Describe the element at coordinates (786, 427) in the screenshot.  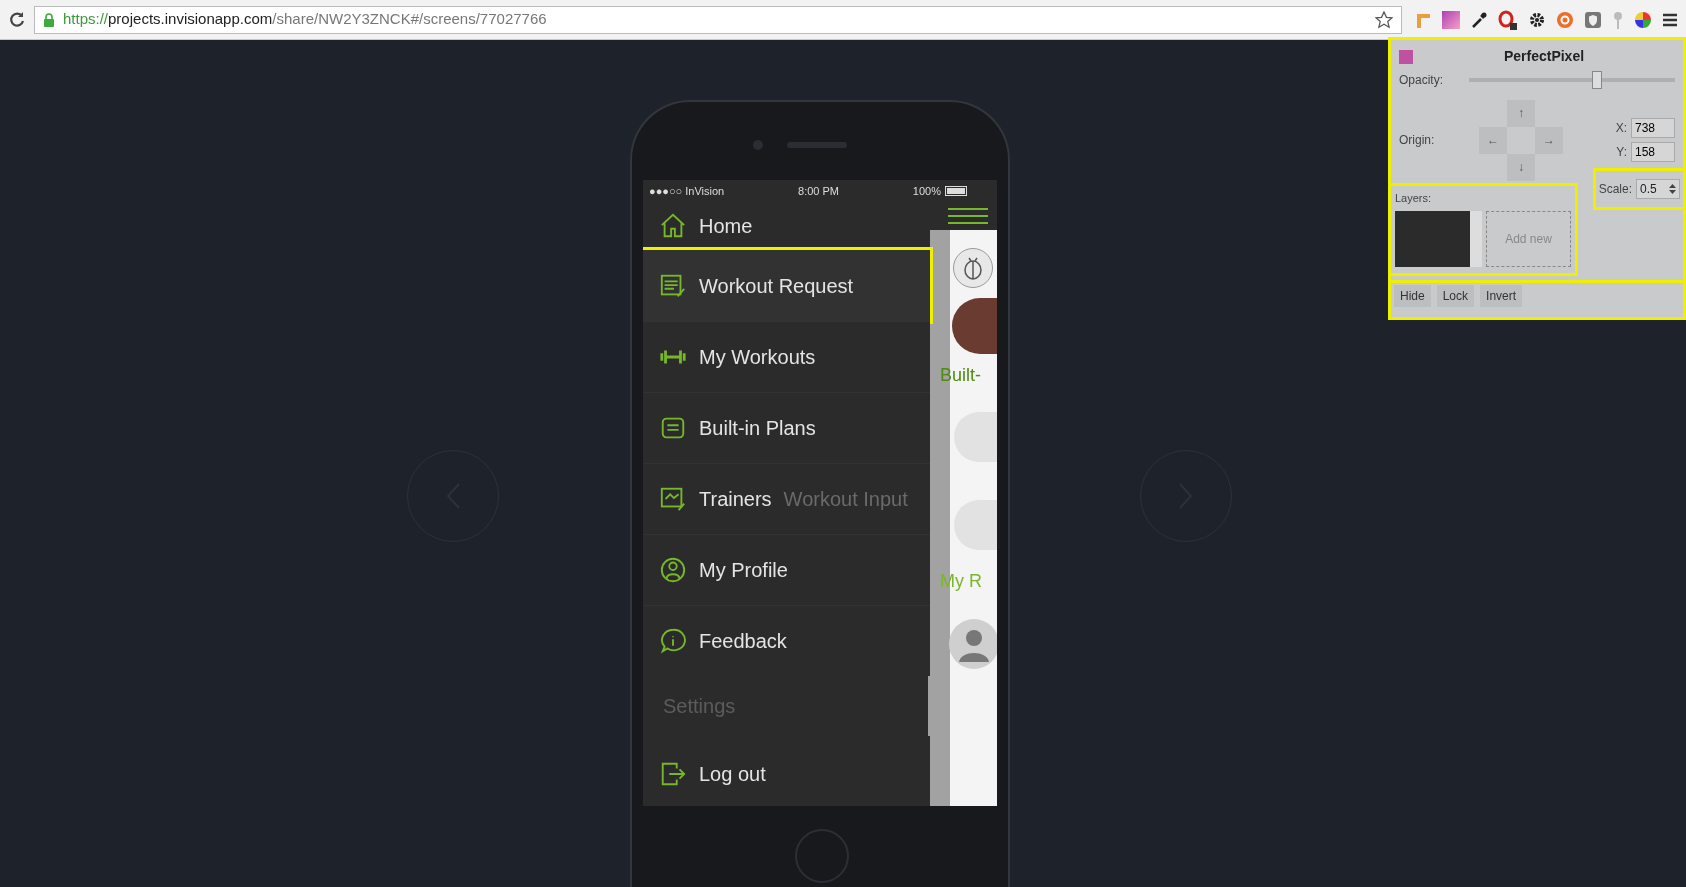
I see `menu-item: Built-in Plans` at that location.